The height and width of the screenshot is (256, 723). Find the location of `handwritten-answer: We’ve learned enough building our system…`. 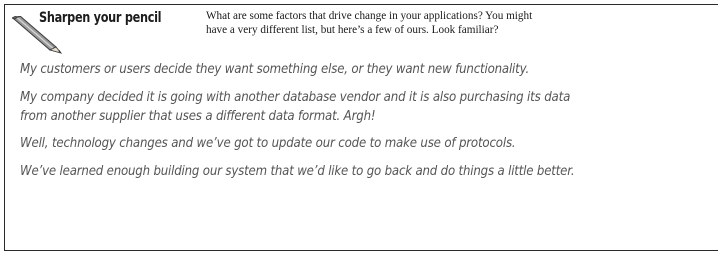

handwritten-answer: We’ve learned enough building our system… is located at coordinates (297, 171).